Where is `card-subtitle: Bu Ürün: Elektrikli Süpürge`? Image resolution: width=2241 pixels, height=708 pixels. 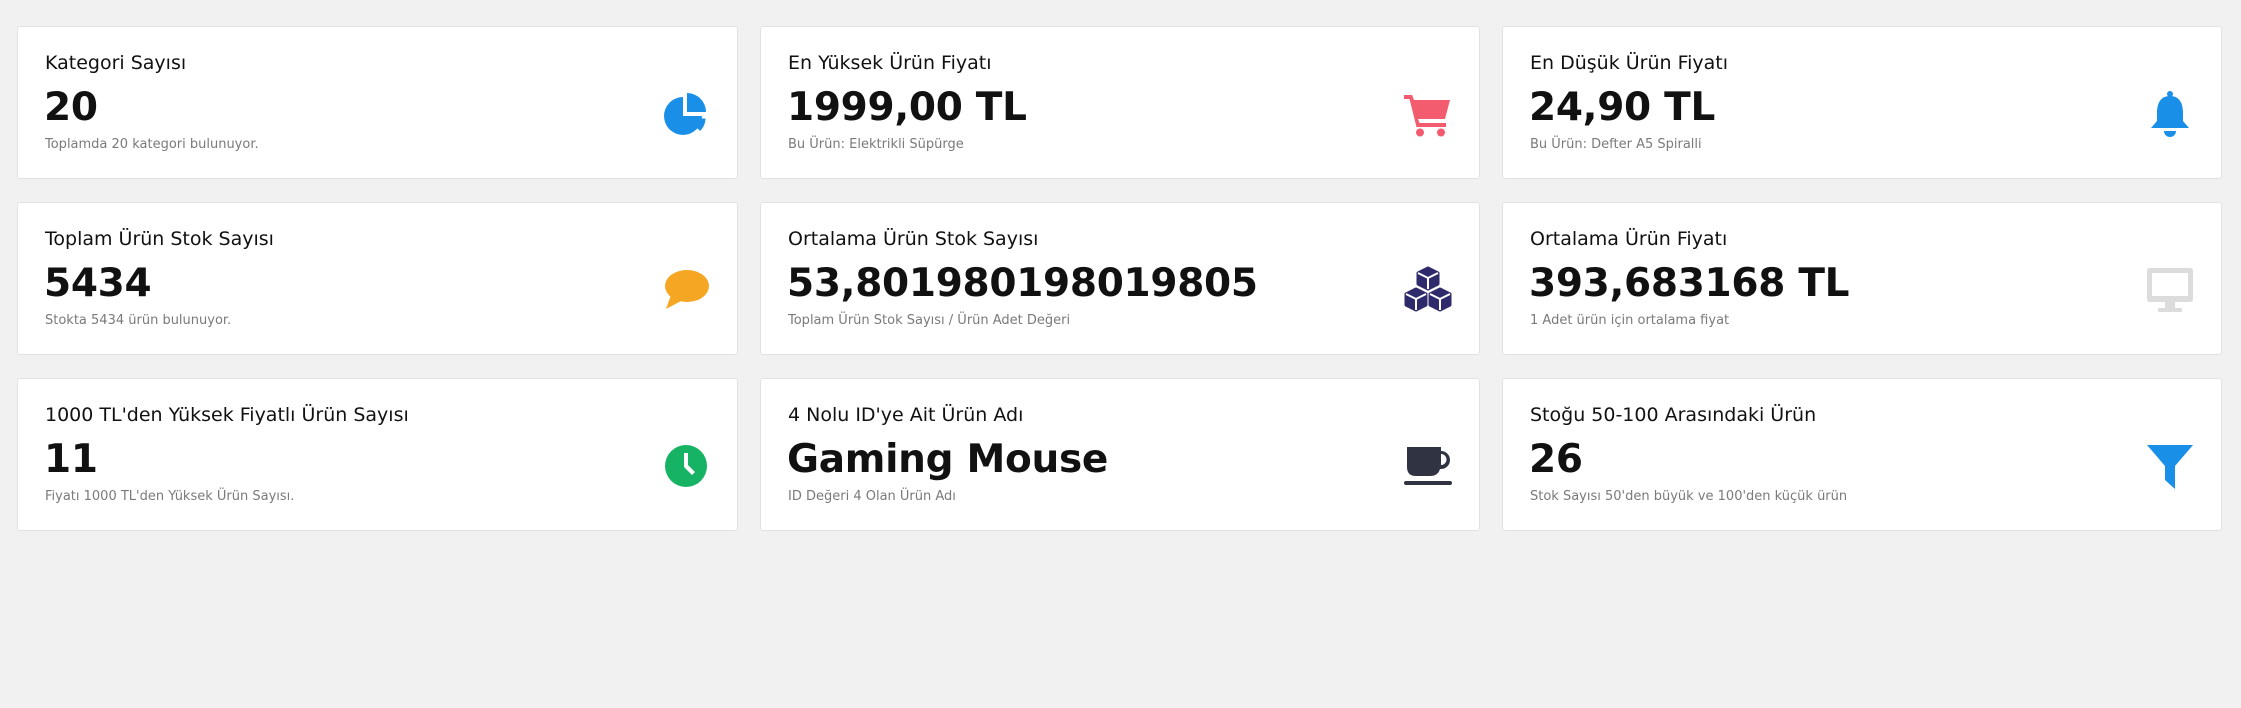 card-subtitle: Bu Ürün: Elektrikli Süpürge is located at coordinates (876, 144).